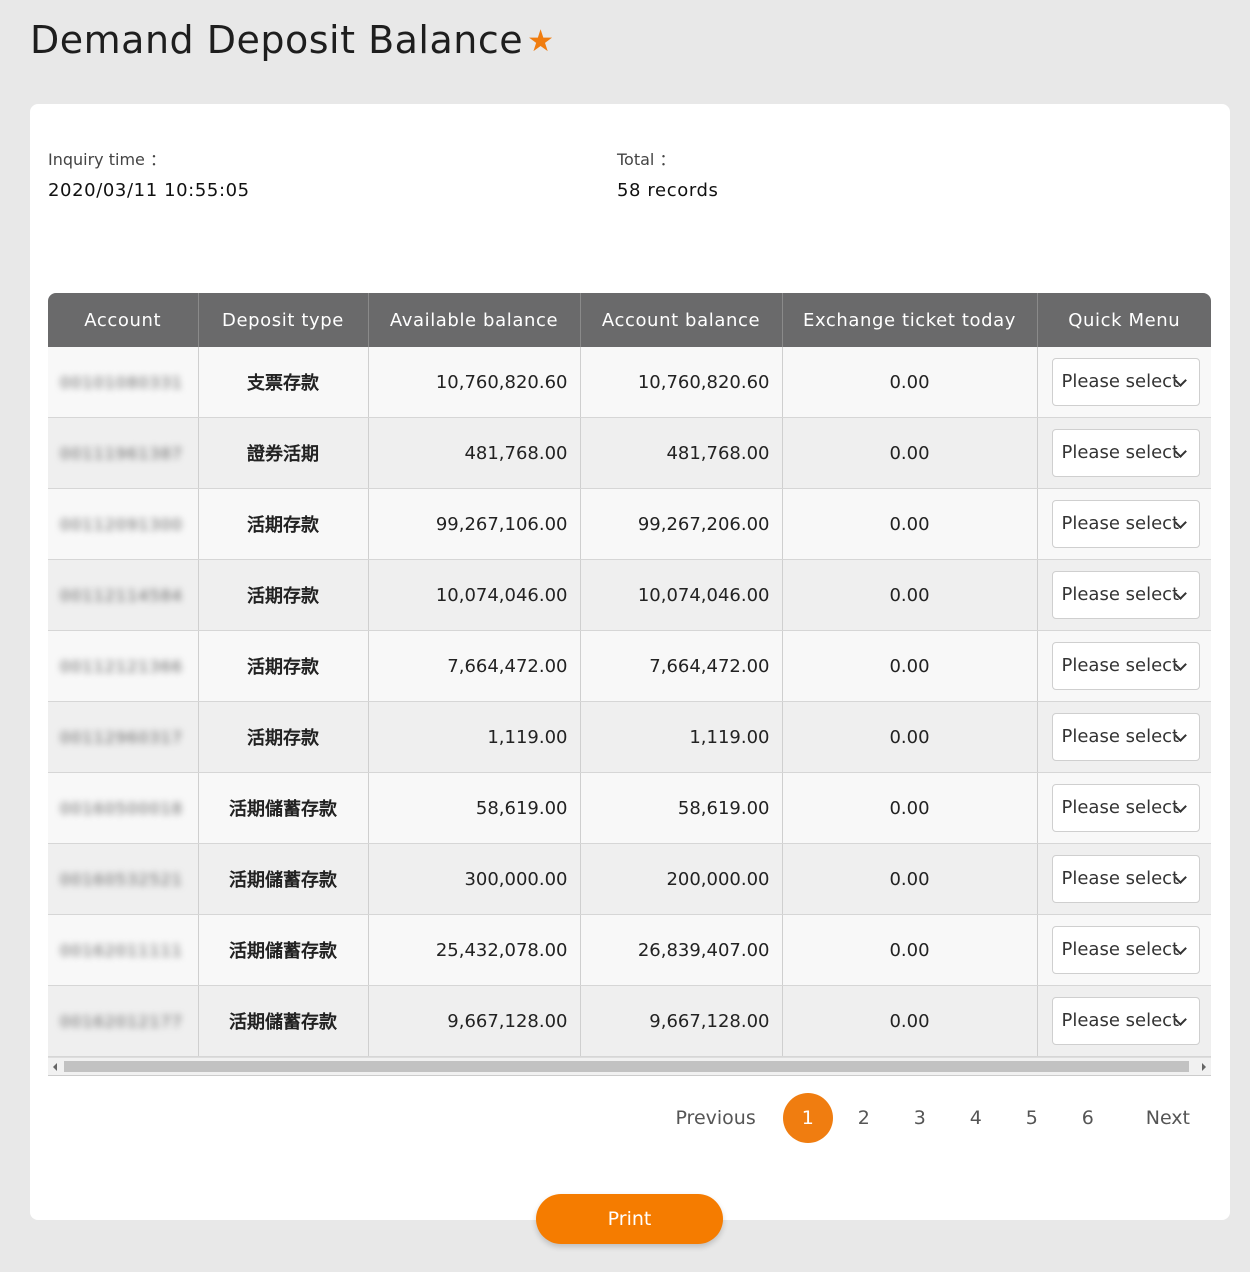 Image resolution: width=1250 pixels, height=1272 pixels. What do you see at coordinates (680, 453) in the screenshot?
I see `account-balance-cell: 481,768.00` at bounding box center [680, 453].